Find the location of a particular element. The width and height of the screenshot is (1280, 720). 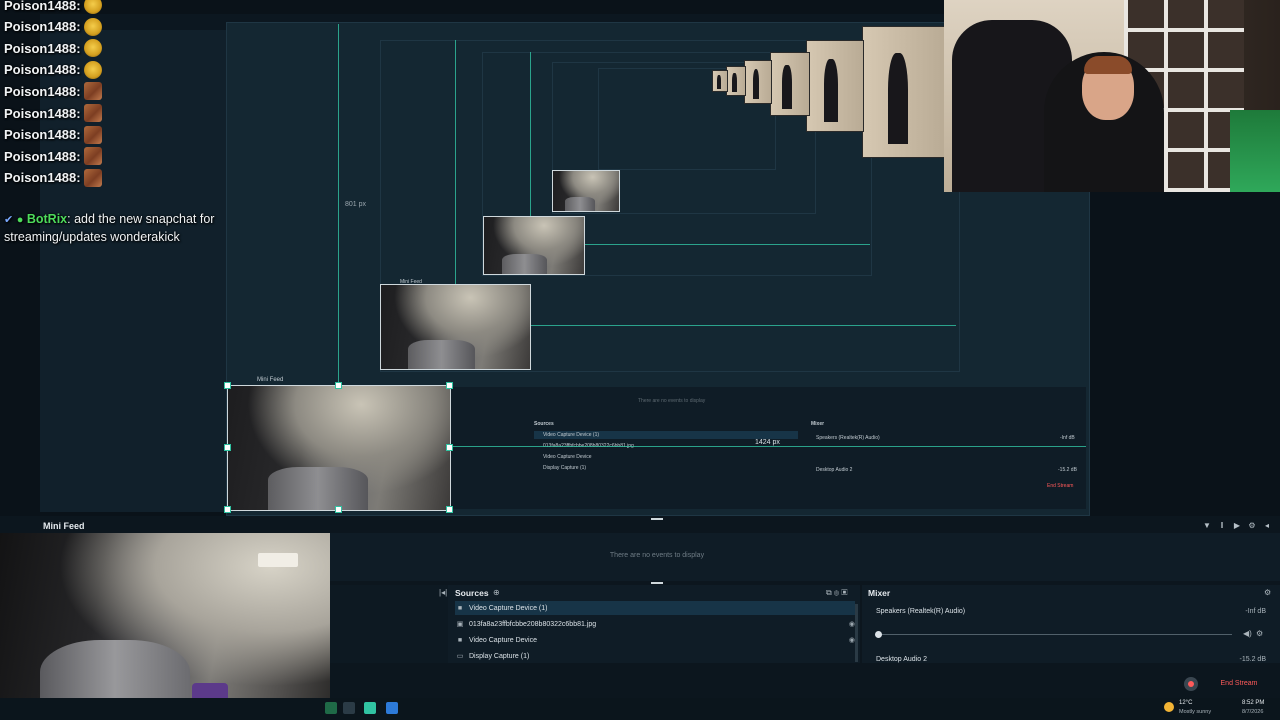

source-row: ▭ Display Capture (1) is located at coordinates (655, 656).